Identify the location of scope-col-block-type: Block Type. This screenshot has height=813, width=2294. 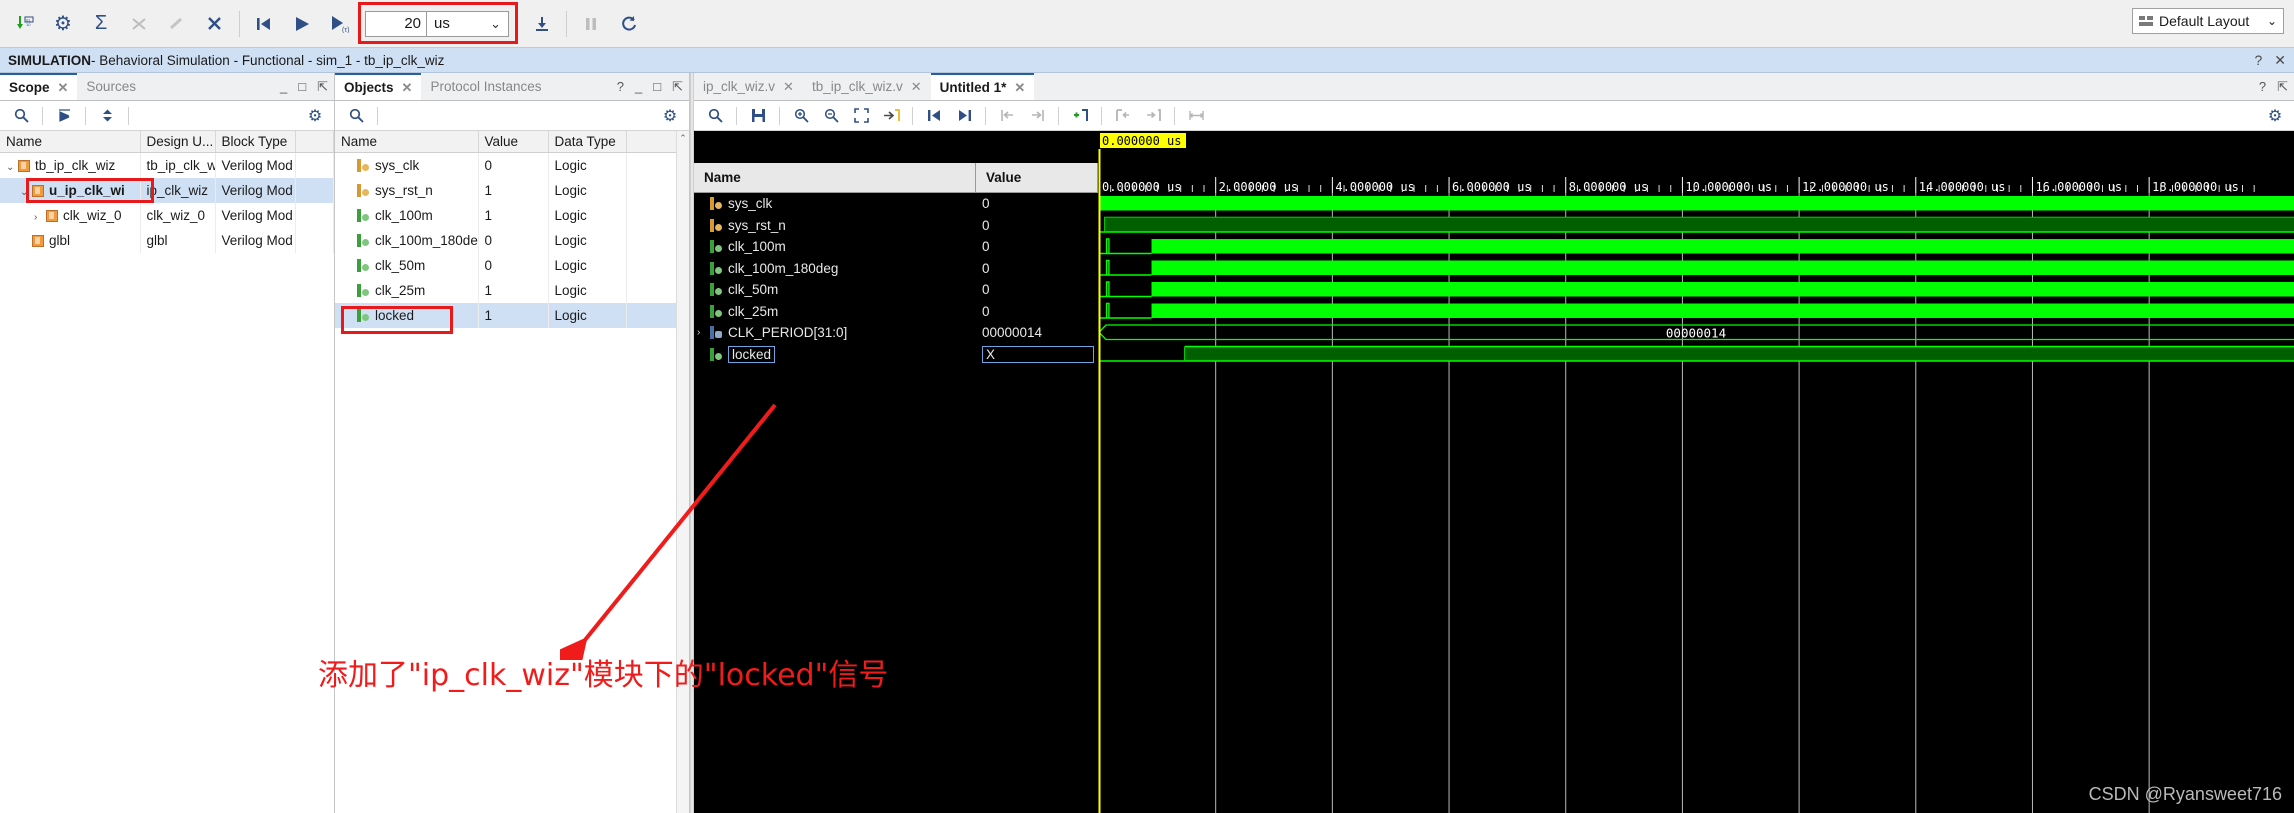
(255, 142).